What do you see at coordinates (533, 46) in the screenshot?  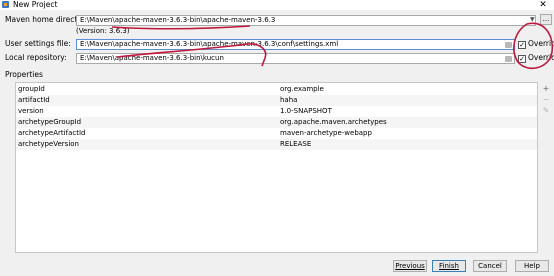 I see `annotation-circle` at bounding box center [533, 46].